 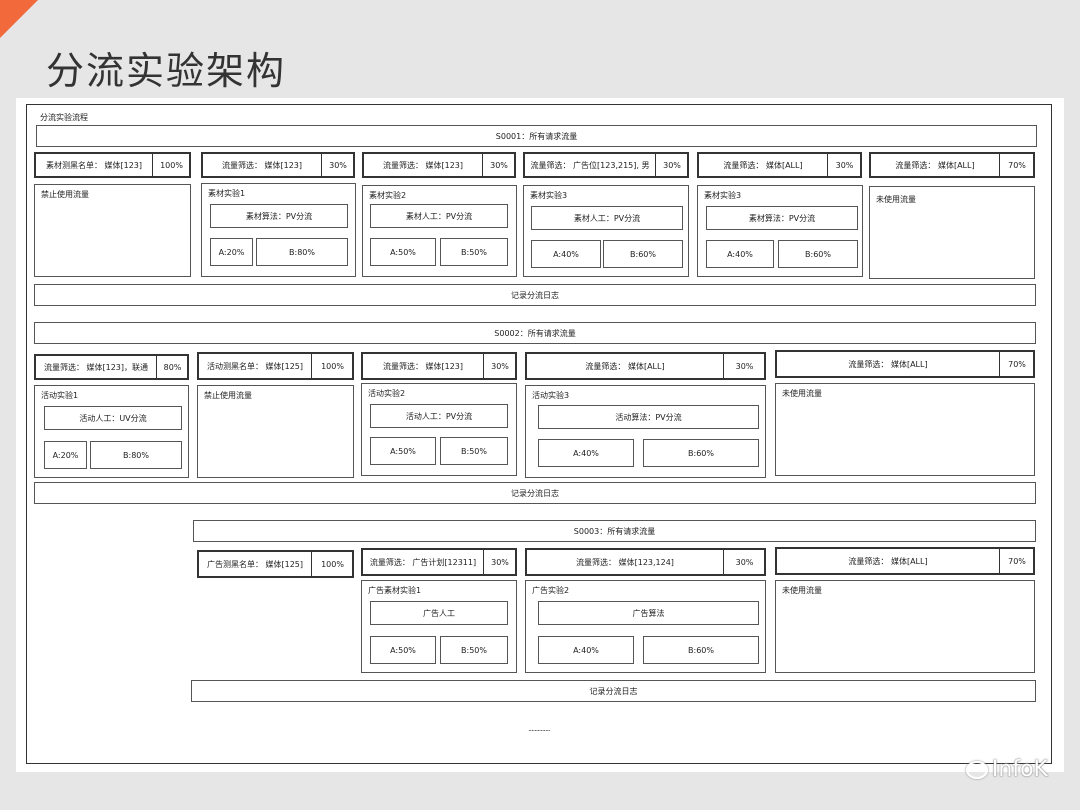 I want to click on s3-exp-2: 广告实验2 广告算法 A:40% B:60%, so click(x=645, y=626).